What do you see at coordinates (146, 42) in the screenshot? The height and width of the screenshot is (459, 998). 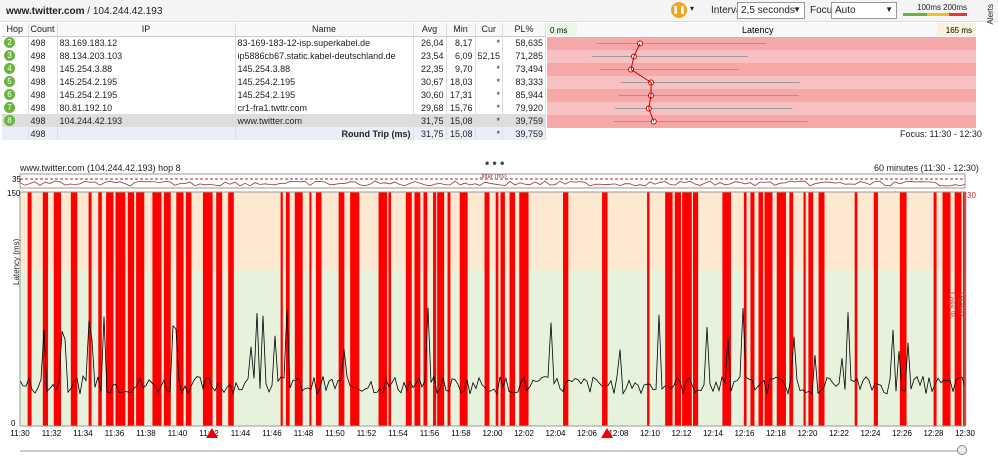 I see `cell-ip: 83.169.183.12` at bounding box center [146, 42].